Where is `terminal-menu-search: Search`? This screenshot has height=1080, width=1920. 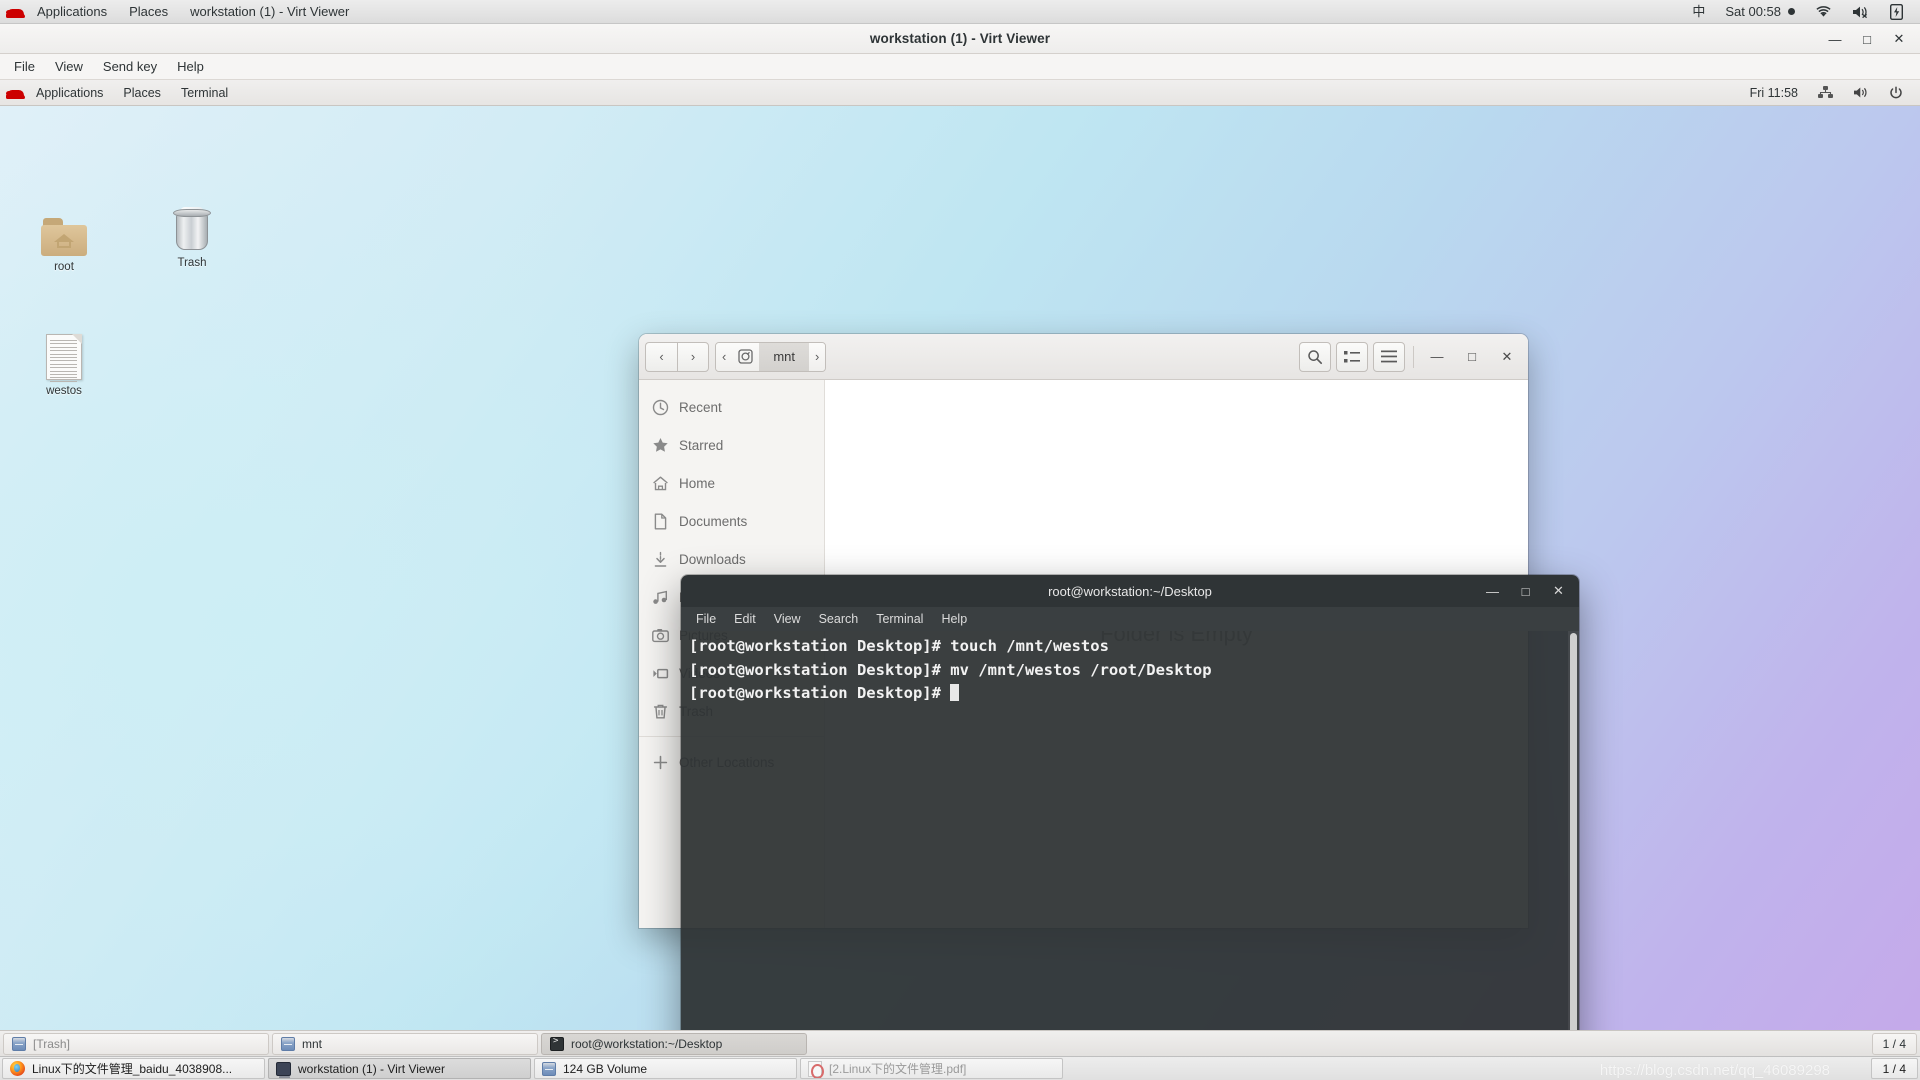 terminal-menu-search: Search is located at coordinates (839, 619).